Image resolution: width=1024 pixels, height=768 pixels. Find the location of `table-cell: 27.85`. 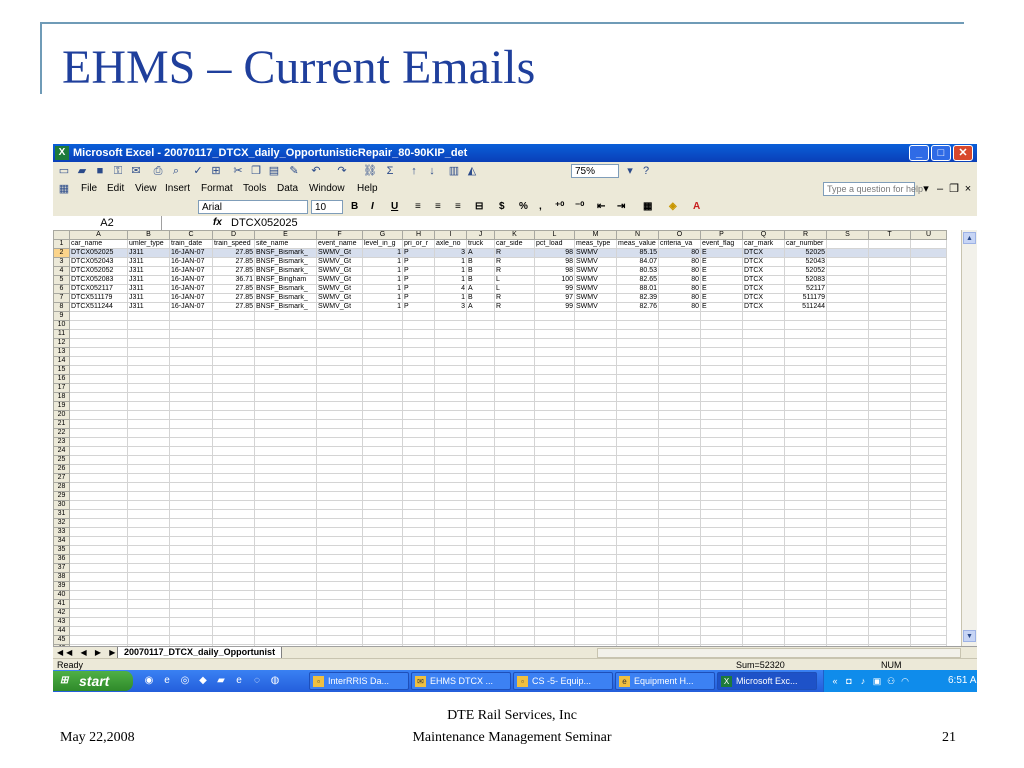

table-cell: 27.85 is located at coordinates (233, 262).